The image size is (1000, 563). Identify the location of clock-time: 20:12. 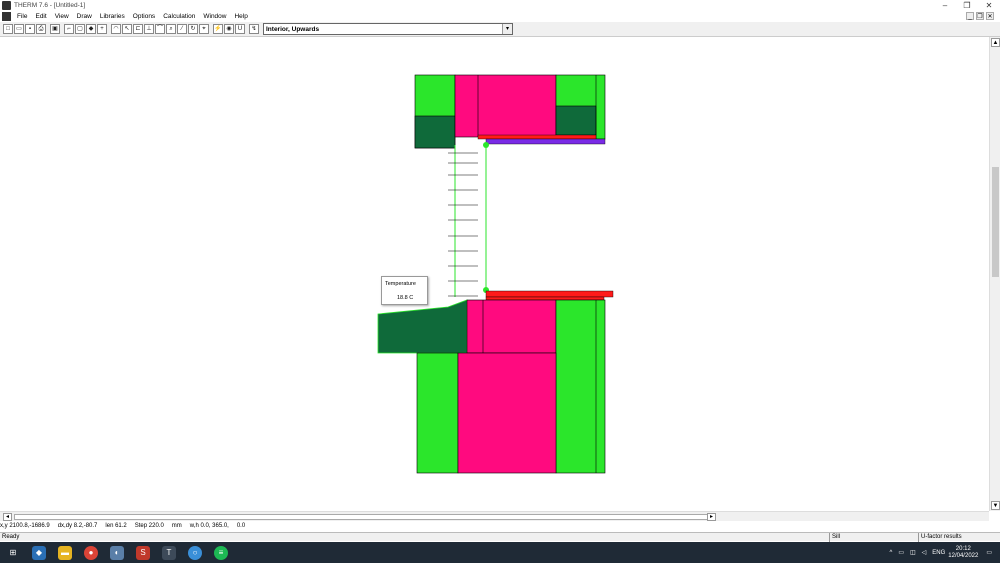
(963, 548).